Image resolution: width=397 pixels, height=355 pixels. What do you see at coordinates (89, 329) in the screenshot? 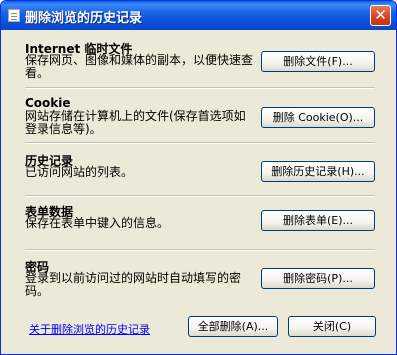
I see `about-delete-history-link: 关于删除浏览的历史记录` at bounding box center [89, 329].